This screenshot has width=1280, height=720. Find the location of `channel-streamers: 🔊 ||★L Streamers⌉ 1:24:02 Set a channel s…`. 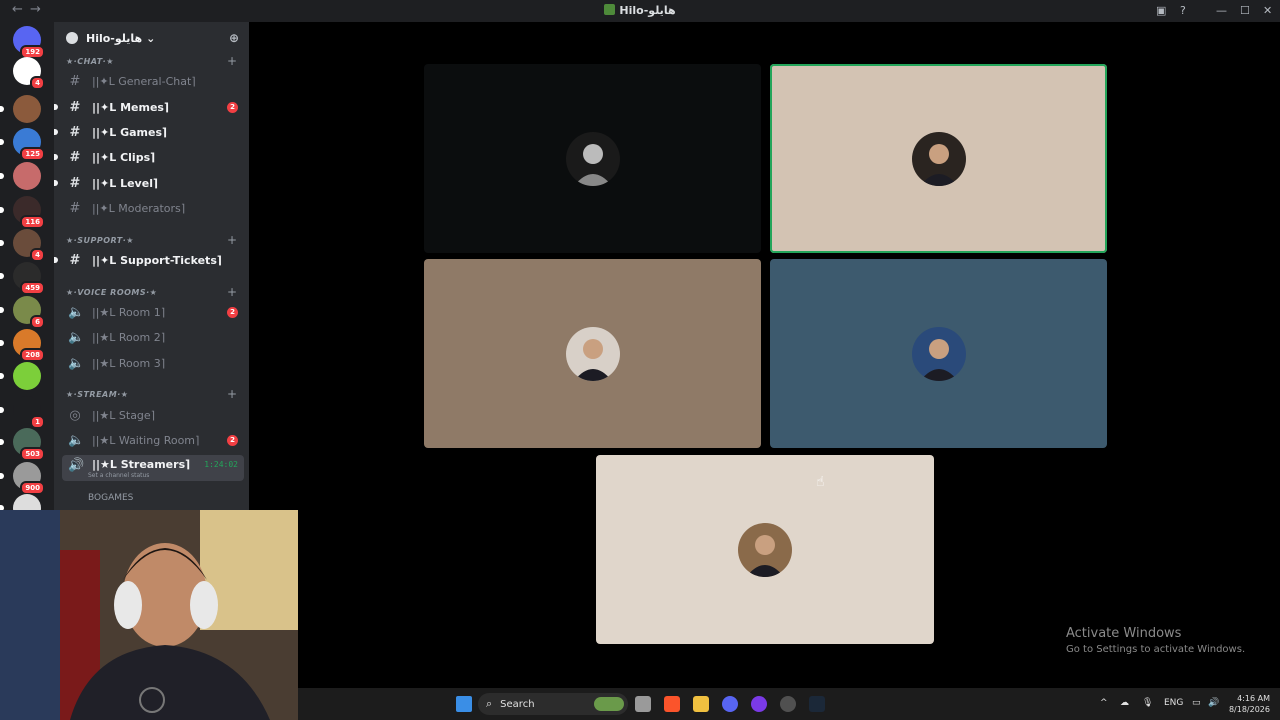

channel-streamers: 🔊 ||★L Streamers⌉ 1:24:02 Set a channel s… is located at coordinates (153, 468).